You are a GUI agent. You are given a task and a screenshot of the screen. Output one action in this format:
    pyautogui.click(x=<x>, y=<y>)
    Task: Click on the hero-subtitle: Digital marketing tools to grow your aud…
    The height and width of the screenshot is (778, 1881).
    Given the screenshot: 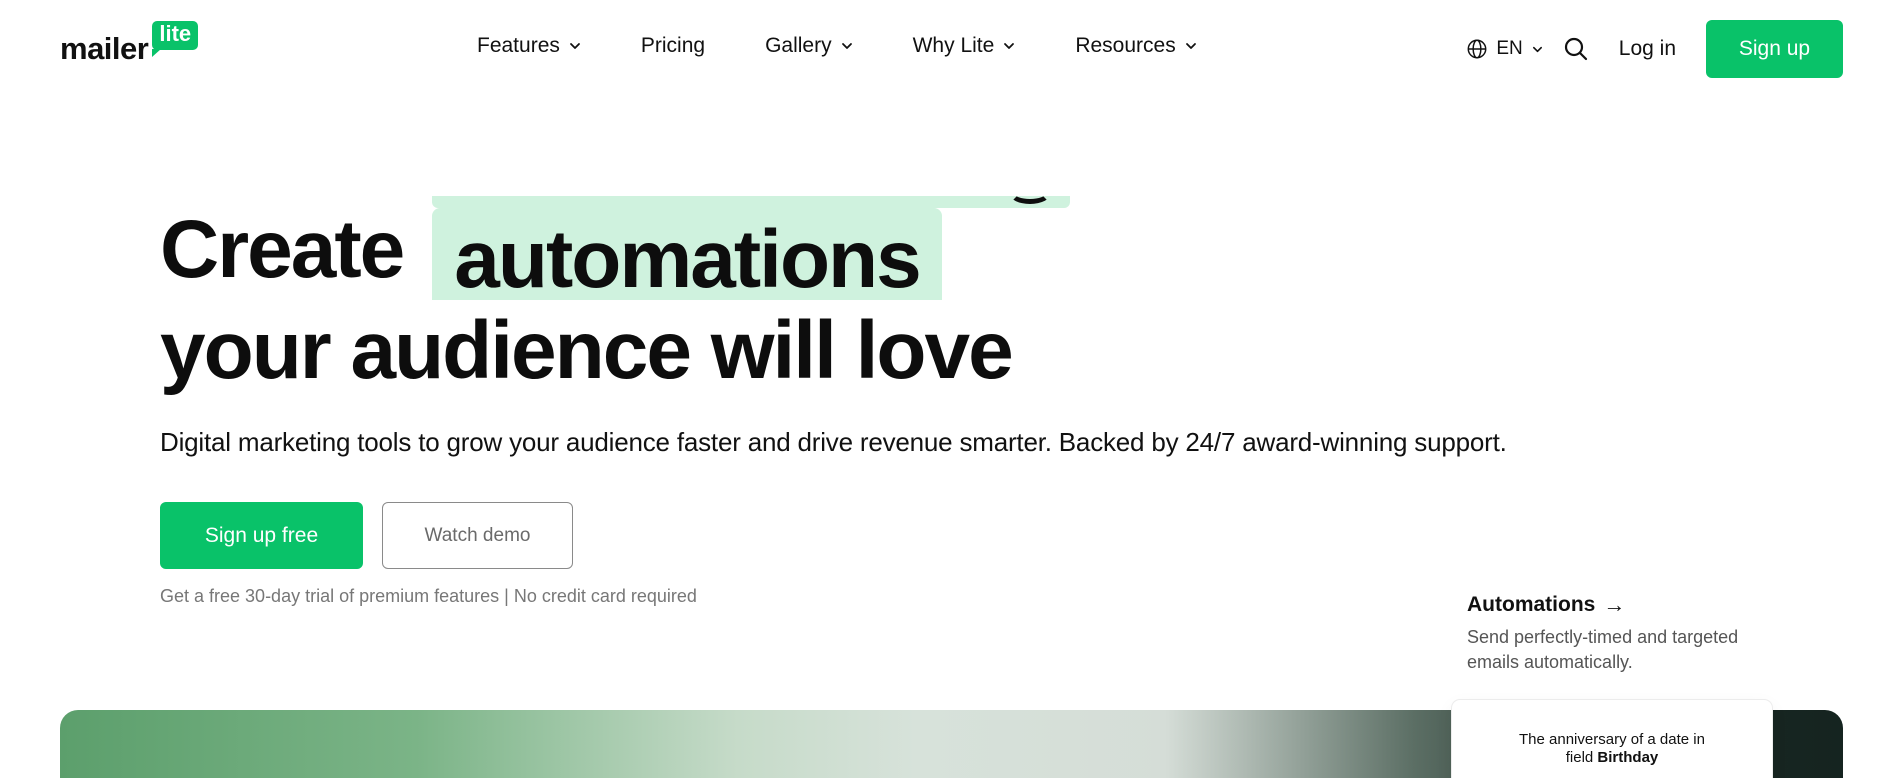 What is the action you would take?
    pyautogui.click(x=833, y=442)
    